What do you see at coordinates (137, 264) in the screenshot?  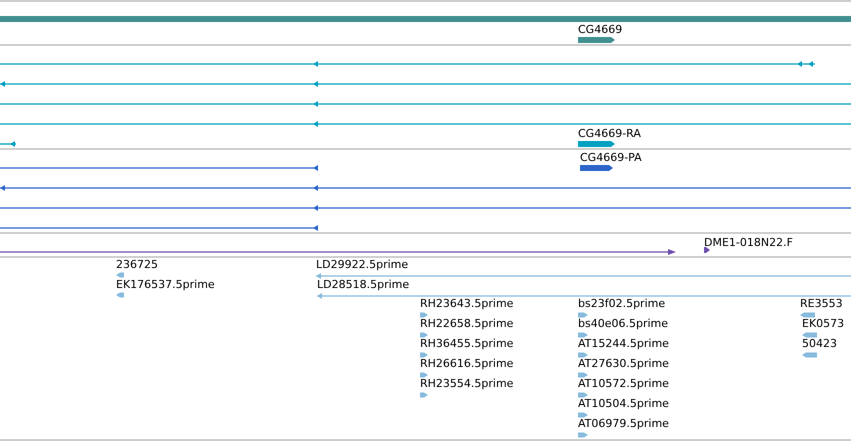 I see `feature-label: 236725` at bounding box center [137, 264].